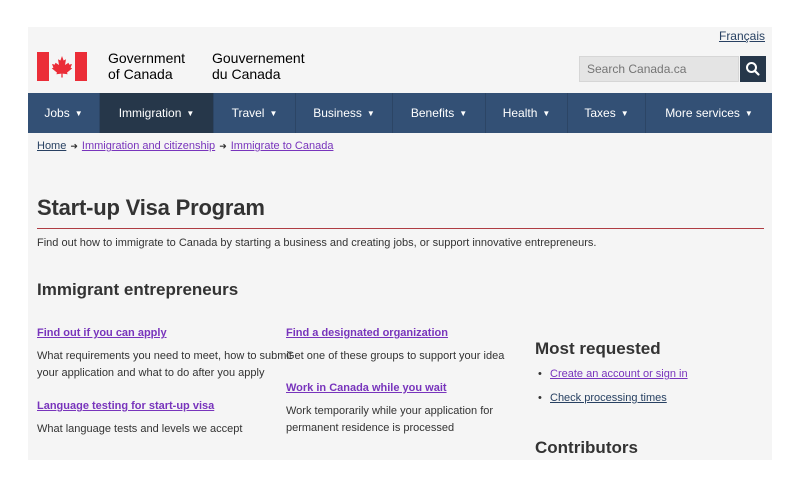 The image size is (801, 491). What do you see at coordinates (140, 74) in the screenshot?
I see `signature-en-line2: of Canada` at bounding box center [140, 74].